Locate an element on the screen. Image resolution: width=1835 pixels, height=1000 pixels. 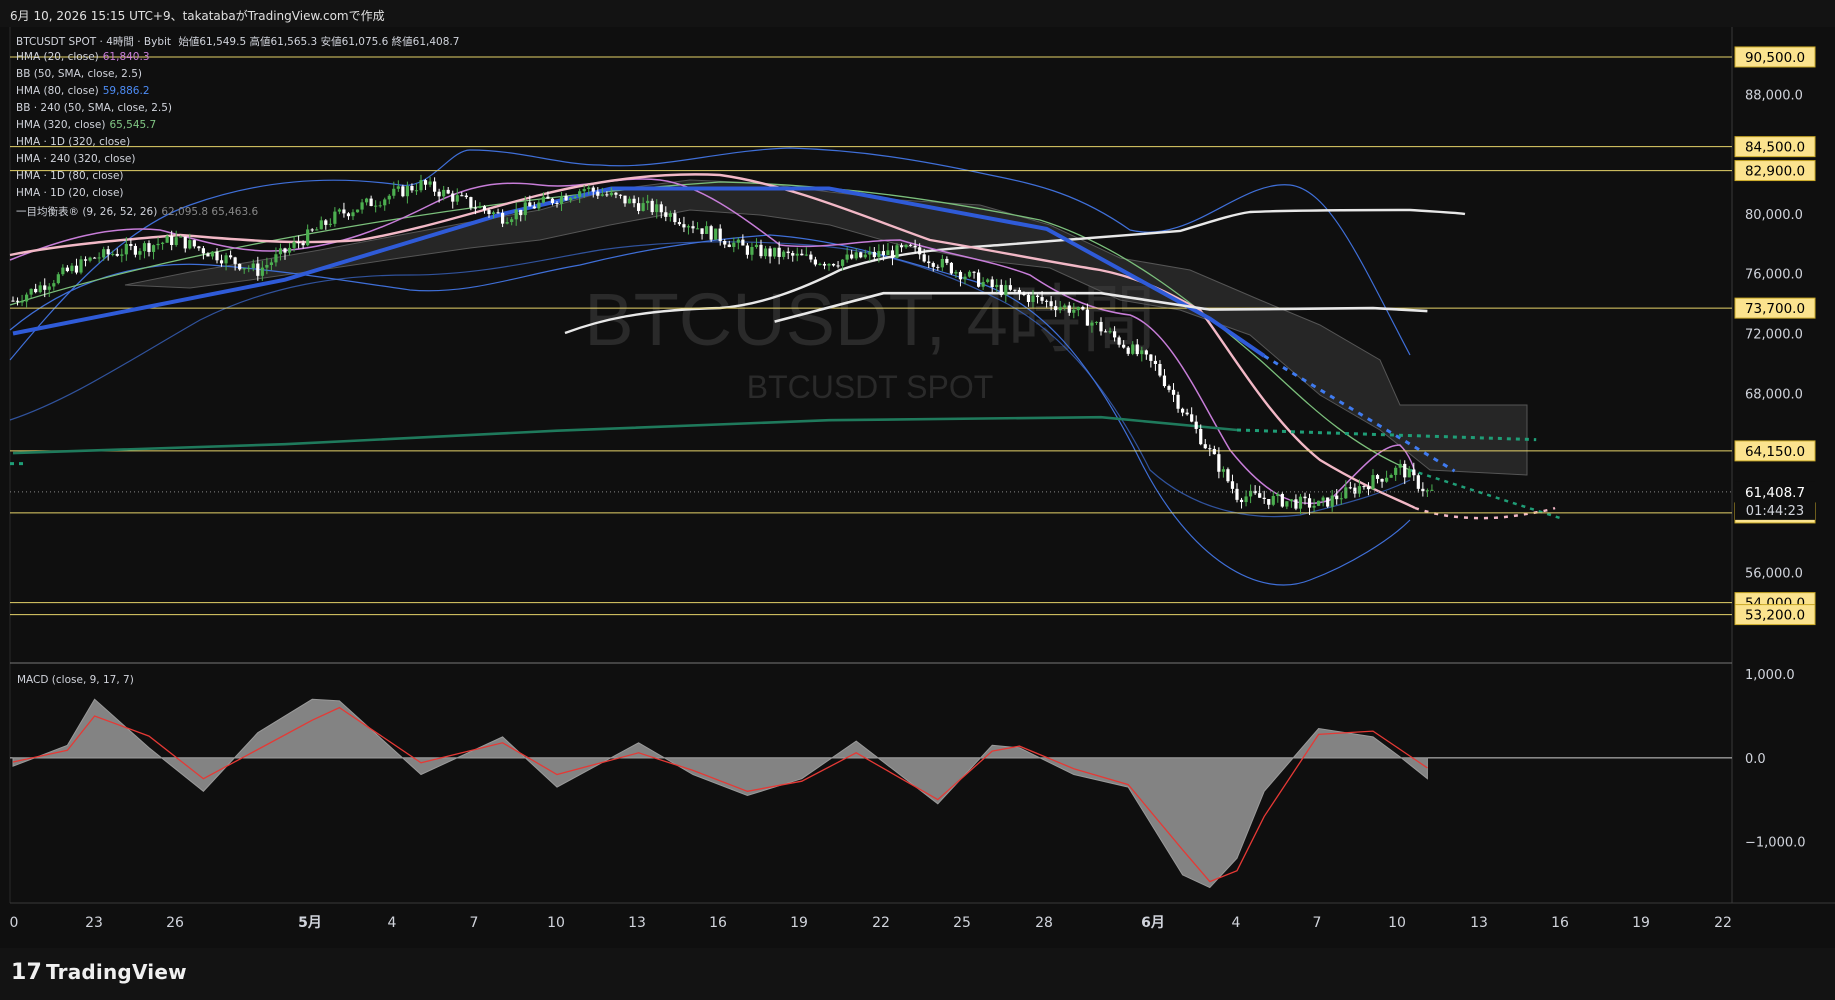
tradingview-logo-icon: 𝟭𝟳 is located at coordinates (27, 972).